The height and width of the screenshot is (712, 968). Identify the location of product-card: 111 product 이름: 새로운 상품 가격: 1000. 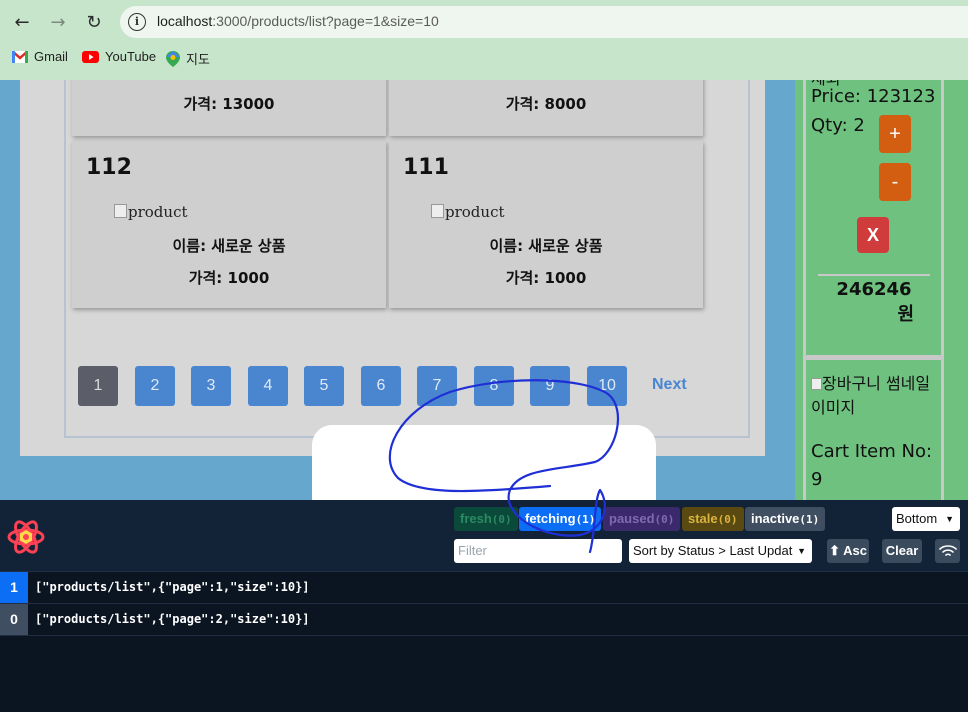
(546, 224).